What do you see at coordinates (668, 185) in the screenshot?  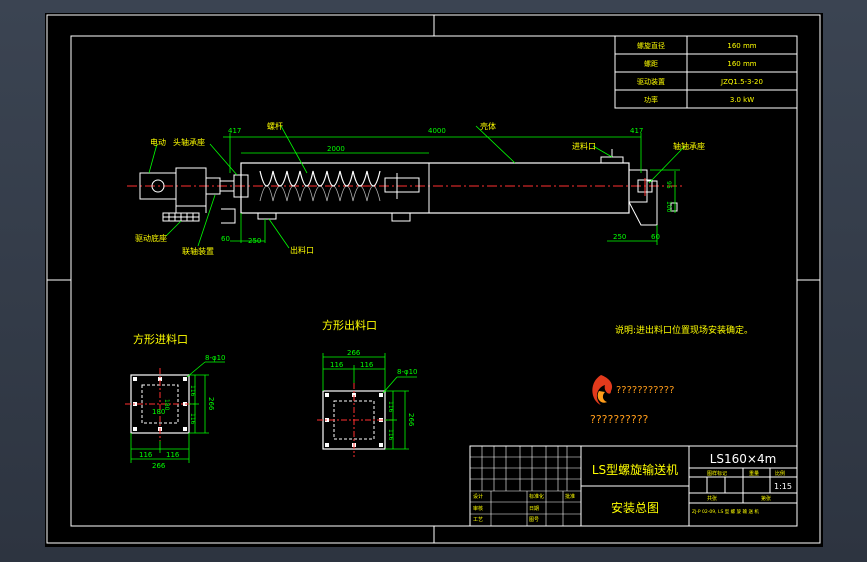 I see `dim-right-h1: 95` at bounding box center [668, 185].